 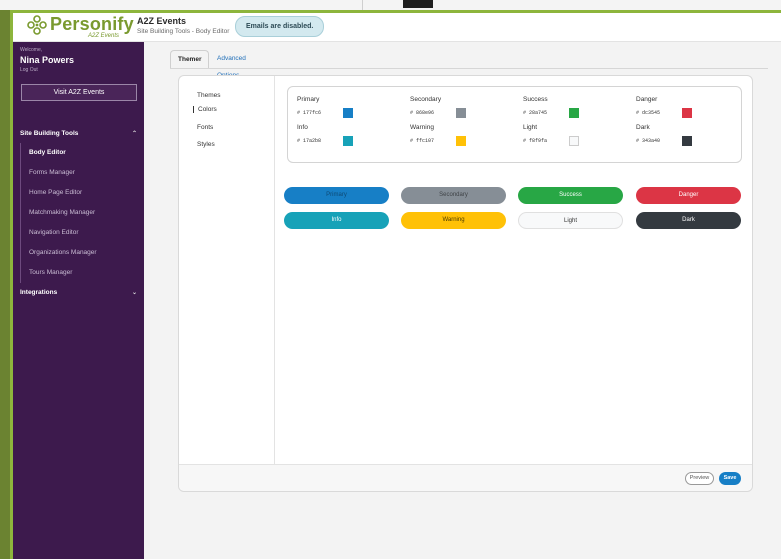 What do you see at coordinates (204, 144) in the screenshot?
I see `side-nav-styles: Styles` at bounding box center [204, 144].